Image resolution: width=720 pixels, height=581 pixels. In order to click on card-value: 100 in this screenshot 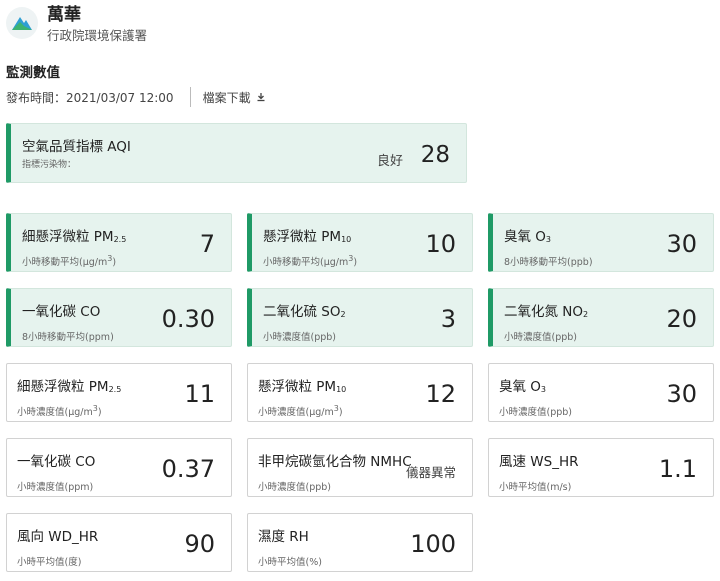, I will do `click(433, 544)`.